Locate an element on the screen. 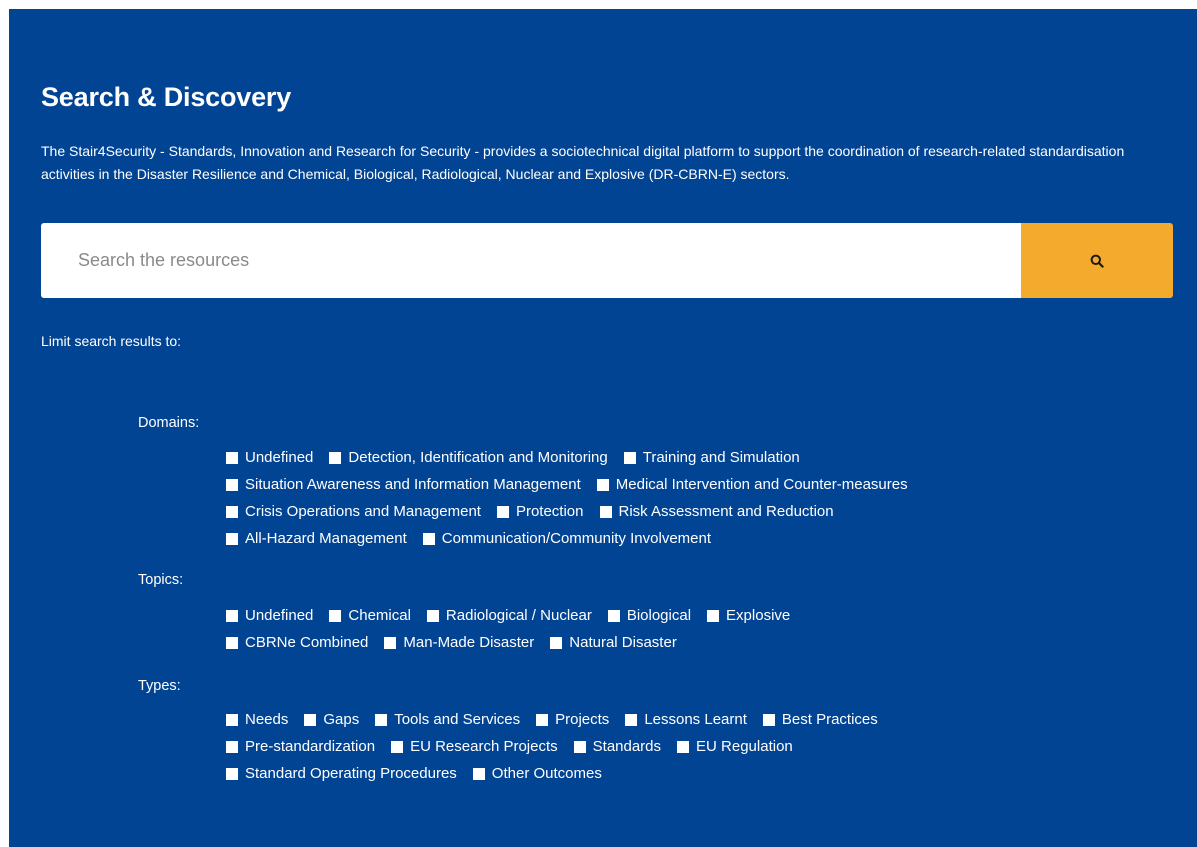 The height and width of the screenshot is (847, 1197). domains-option-all-hazard-management: All-Hazard Management is located at coordinates (316, 538).